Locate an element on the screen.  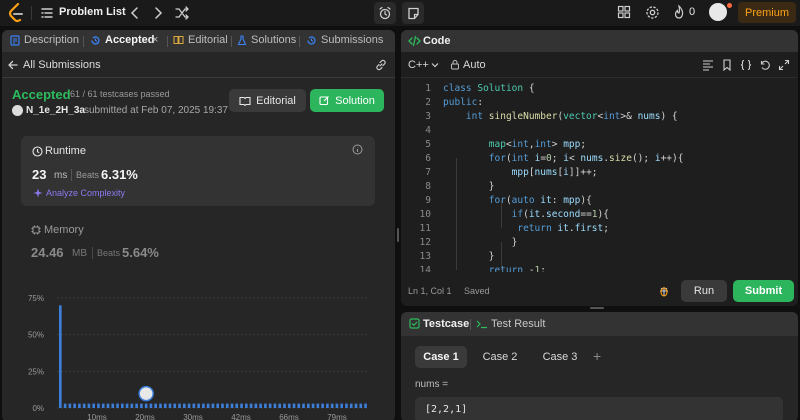
timer-button is located at coordinates (385, 13).